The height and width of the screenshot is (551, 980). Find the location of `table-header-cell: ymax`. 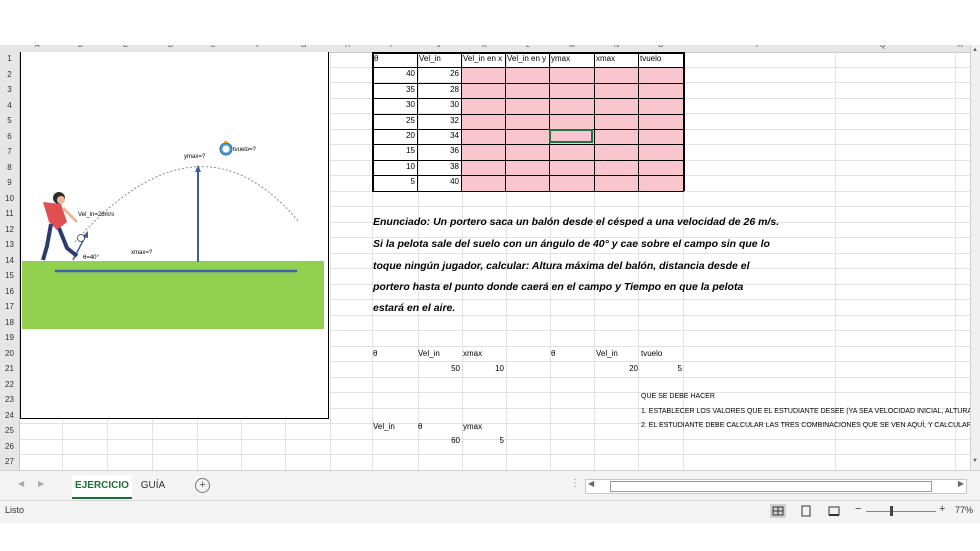

table-header-cell: ymax is located at coordinates (572, 59).